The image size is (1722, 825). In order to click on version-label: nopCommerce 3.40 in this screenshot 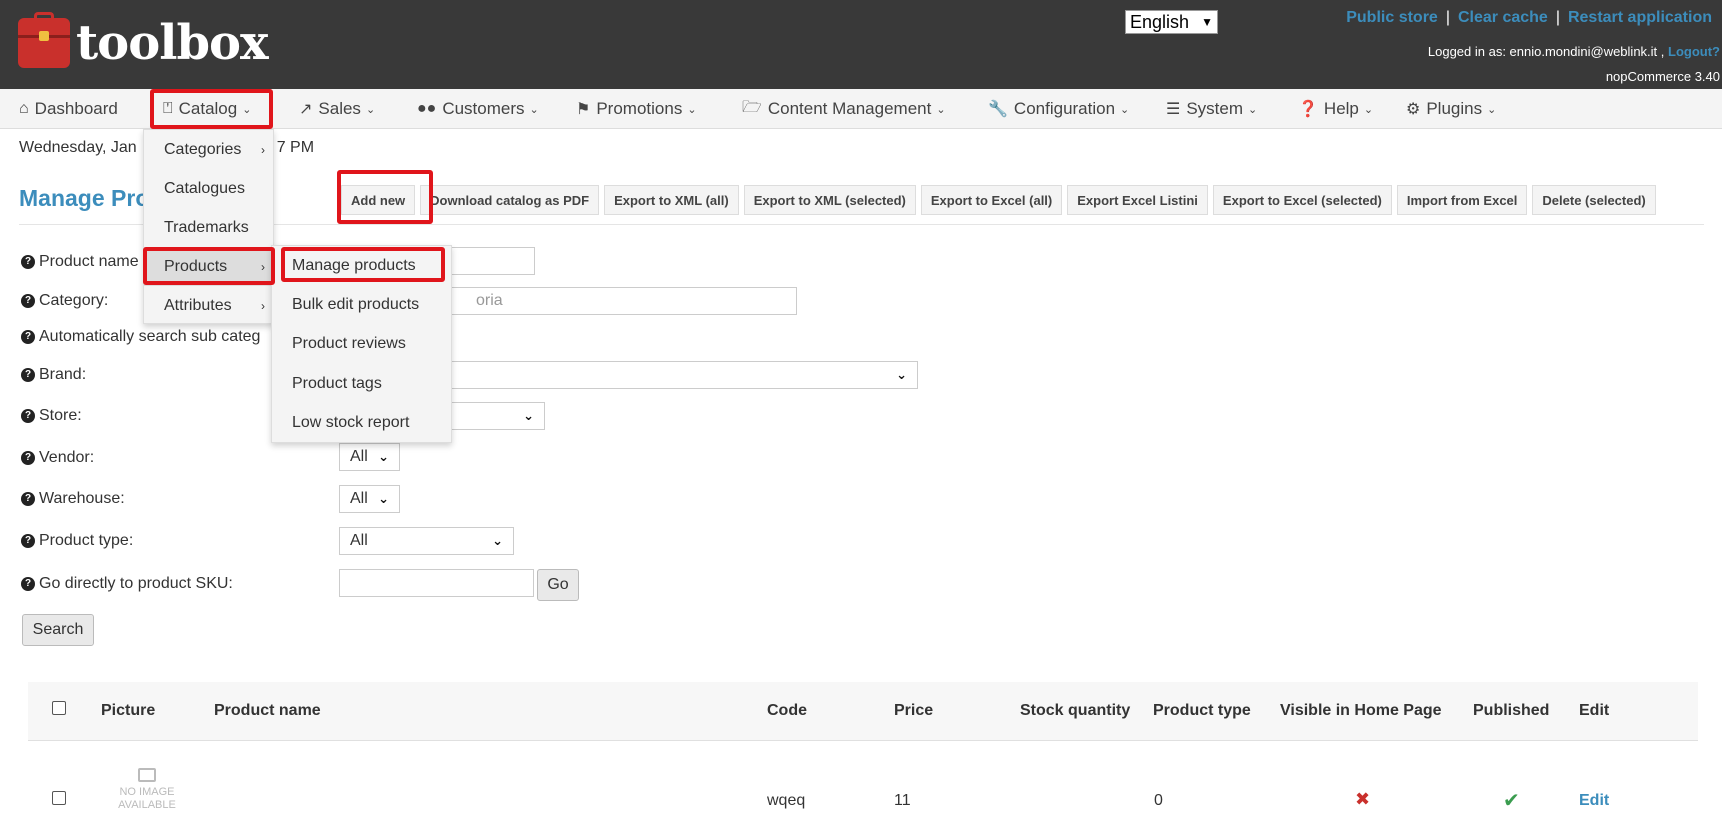, I will do `click(1662, 76)`.